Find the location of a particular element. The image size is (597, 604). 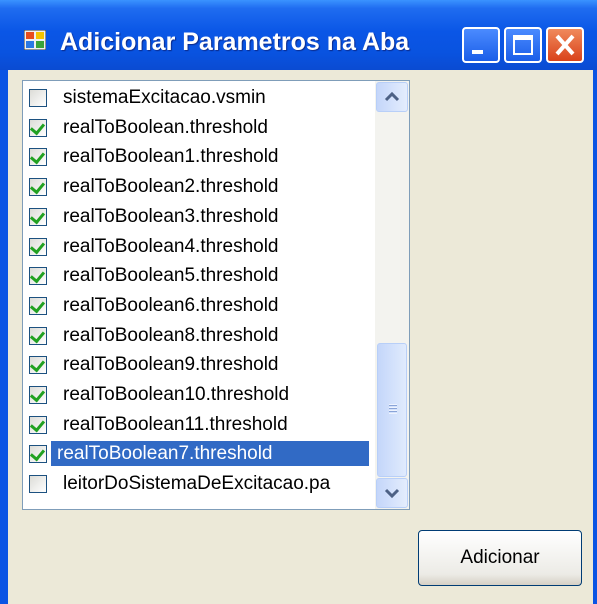

list-item: realToBoolean10.threshold is located at coordinates (197, 394).